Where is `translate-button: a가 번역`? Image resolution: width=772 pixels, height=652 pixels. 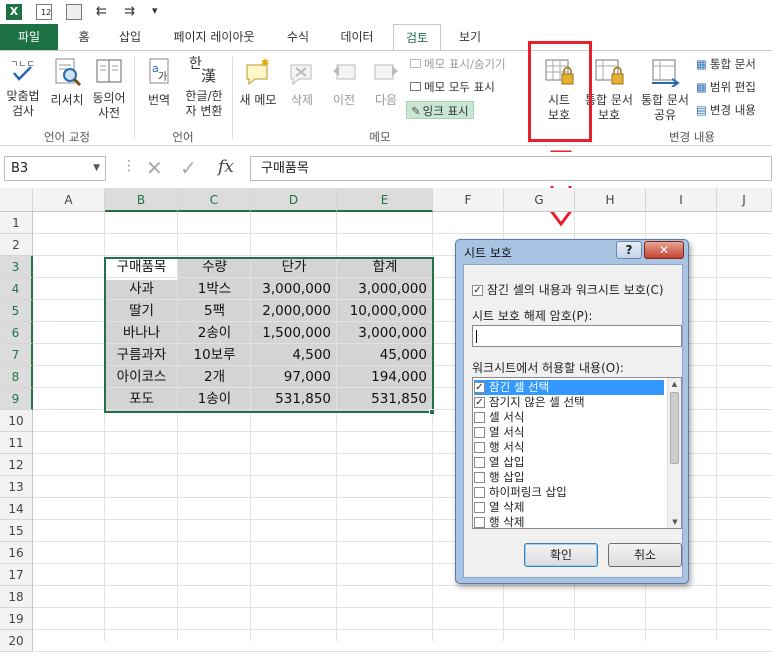 translate-button: a가 번역 is located at coordinates (159, 82).